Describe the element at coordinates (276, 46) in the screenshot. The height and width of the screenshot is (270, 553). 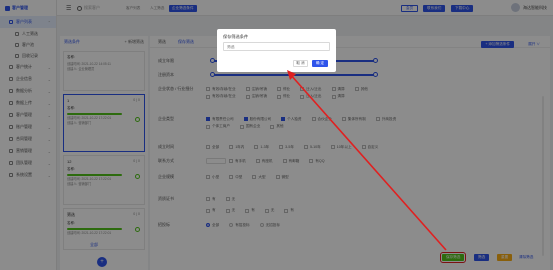
I see `filter-name-input` at that location.